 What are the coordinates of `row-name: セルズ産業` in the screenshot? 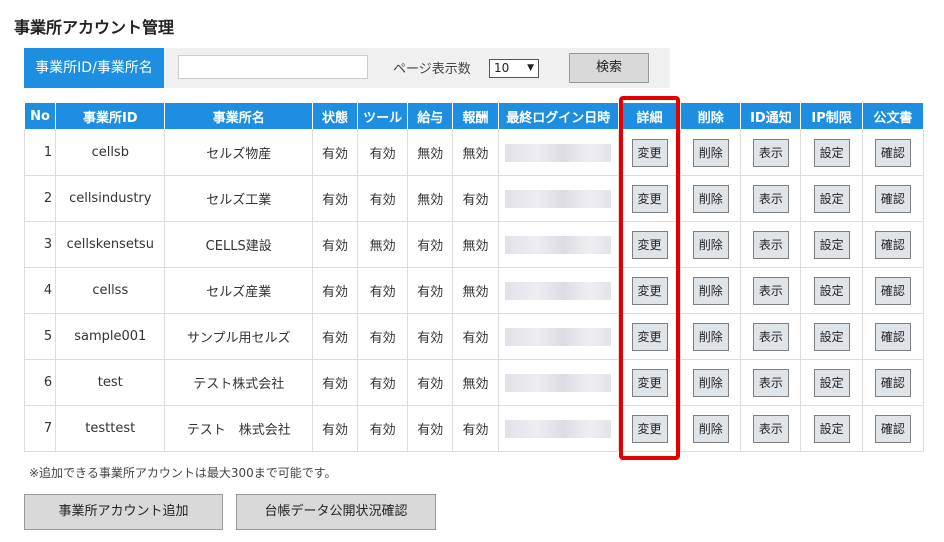 It's located at (238, 290).